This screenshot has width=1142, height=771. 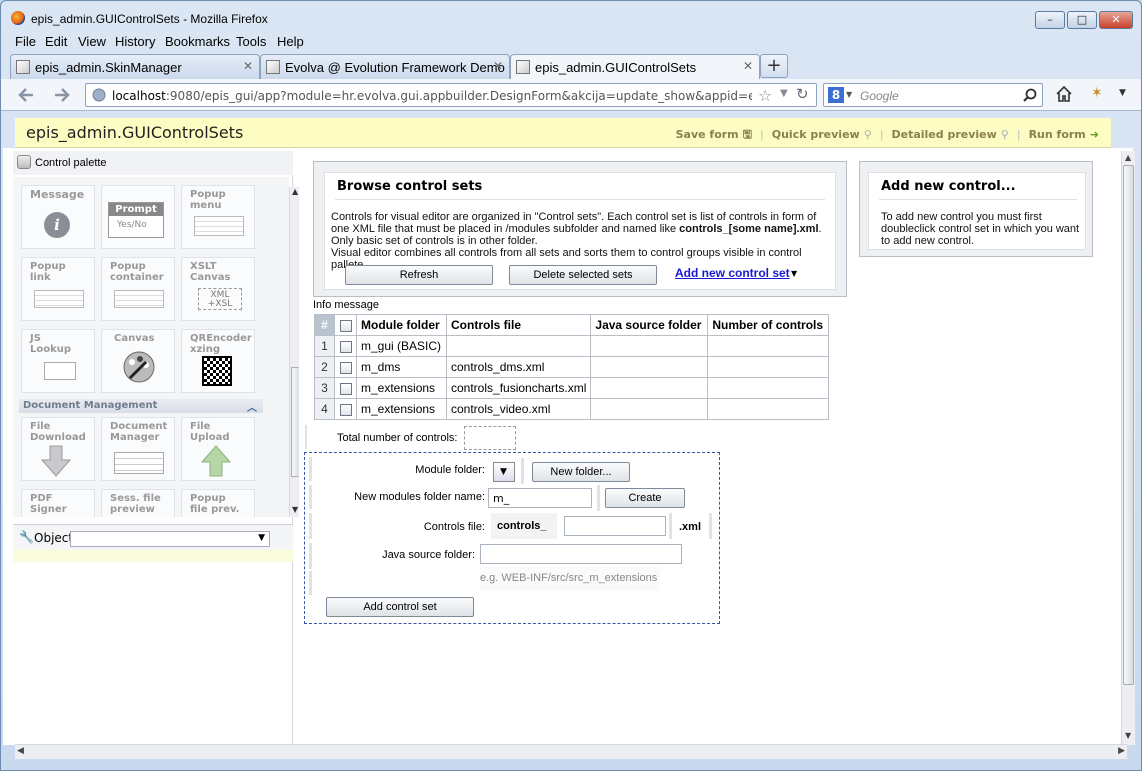 What do you see at coordinates (732, 273) in the screenshot?
I see `add-new-control-set-link: Add new control set` at bounding box center [732, 273].